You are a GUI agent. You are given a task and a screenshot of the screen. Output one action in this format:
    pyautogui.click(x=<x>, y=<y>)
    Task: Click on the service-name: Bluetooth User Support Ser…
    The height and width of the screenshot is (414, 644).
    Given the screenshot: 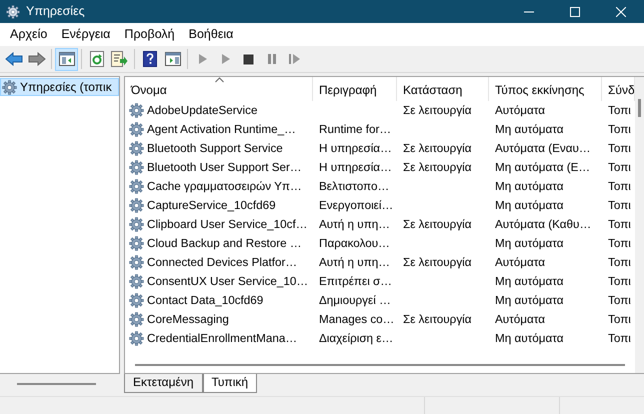 What is the action you would take?
    pyautogui.click(x=224, y=167)
    